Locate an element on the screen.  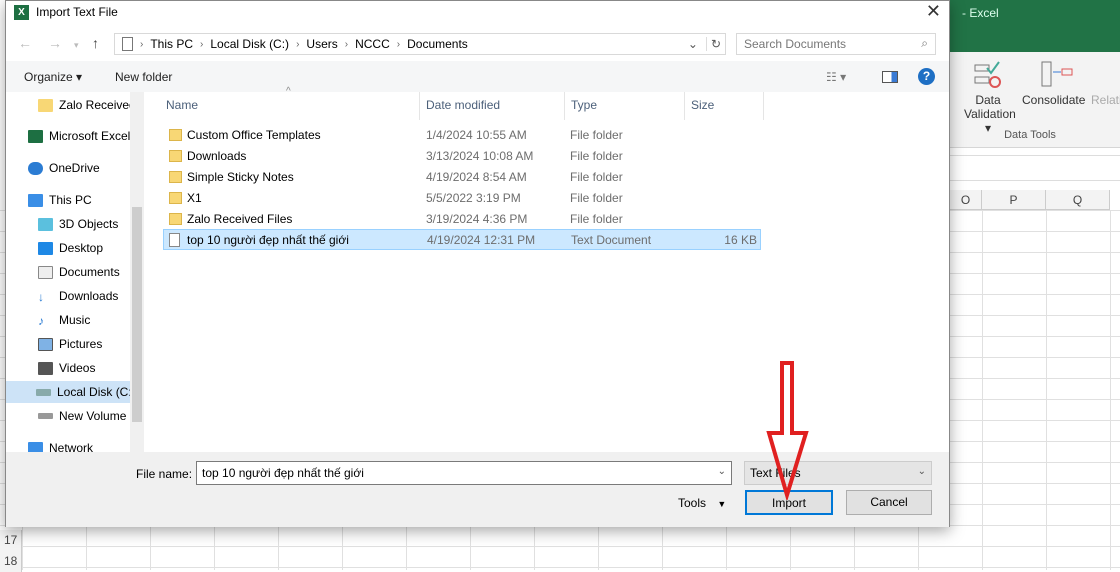
column-header: P is located at coordinates (1014, 200).